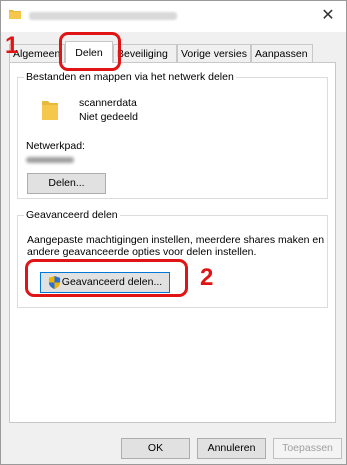  What do you see at coordinates (103, 16) in the screenshot?
I see `window-title-redacted` at bounding box center [103, 16].